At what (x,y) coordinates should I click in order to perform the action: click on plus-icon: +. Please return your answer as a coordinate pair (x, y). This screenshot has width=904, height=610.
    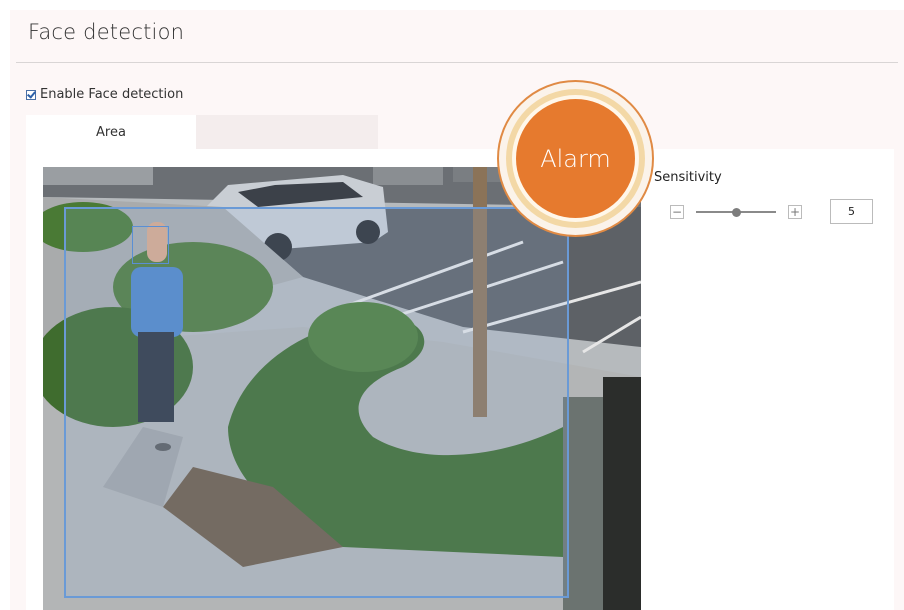
    Looking at the image, I should click on (795, 212).